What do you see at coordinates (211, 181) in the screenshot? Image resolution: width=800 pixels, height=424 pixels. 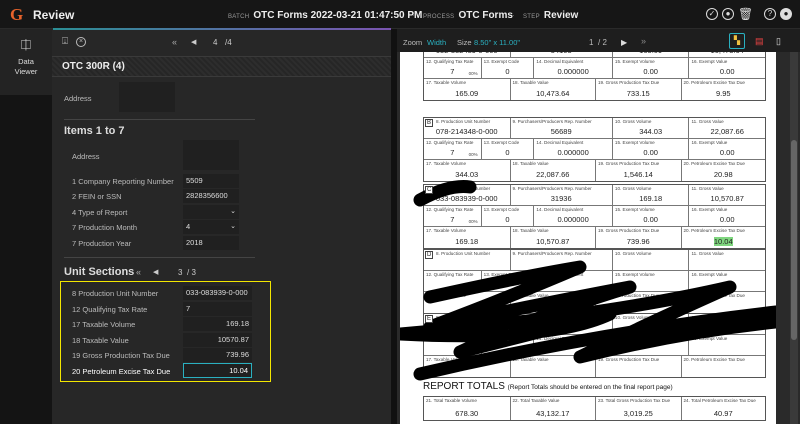 I see `company-reporting-number-input: 5509` at bounding box center [211, 181].